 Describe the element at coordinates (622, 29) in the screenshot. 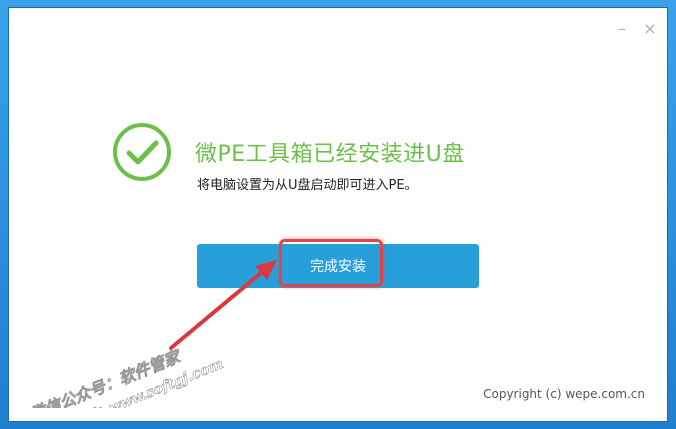

I see `minimize-button: –` at that location.